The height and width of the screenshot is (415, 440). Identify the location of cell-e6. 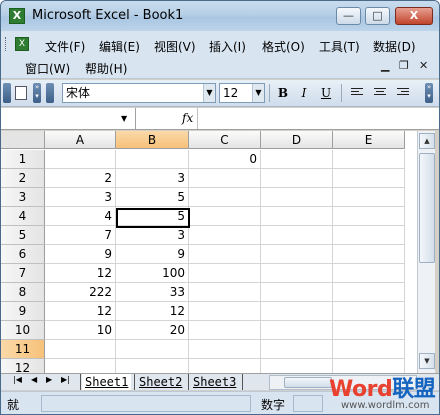
(369, 254).